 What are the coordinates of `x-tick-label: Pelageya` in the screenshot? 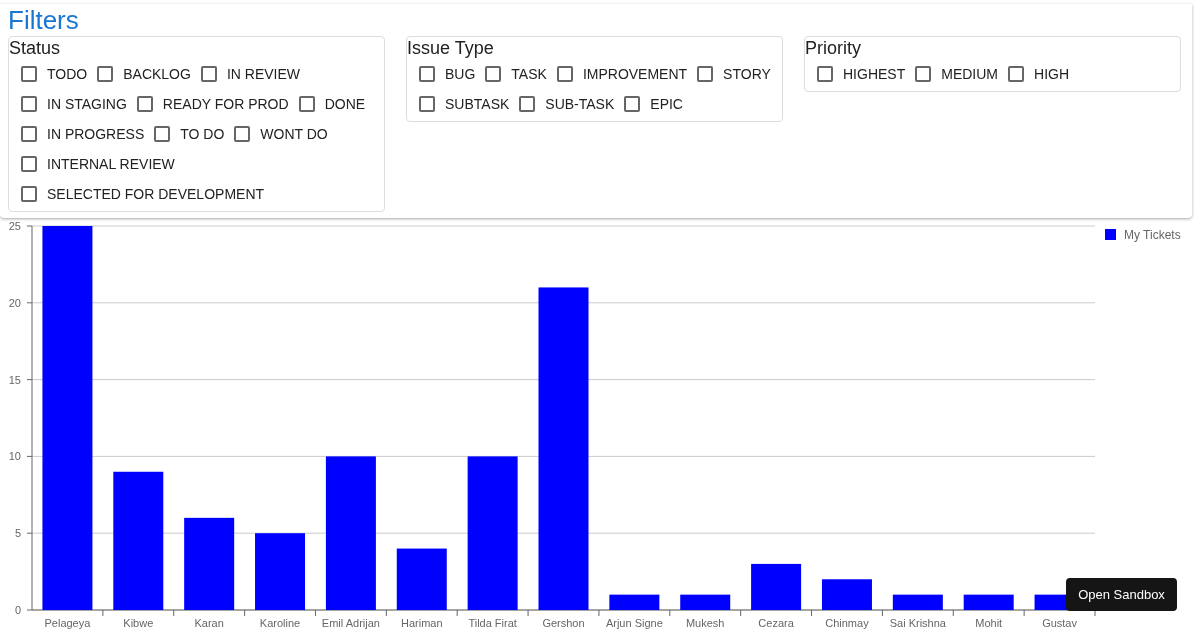 It's located at (67, 623).